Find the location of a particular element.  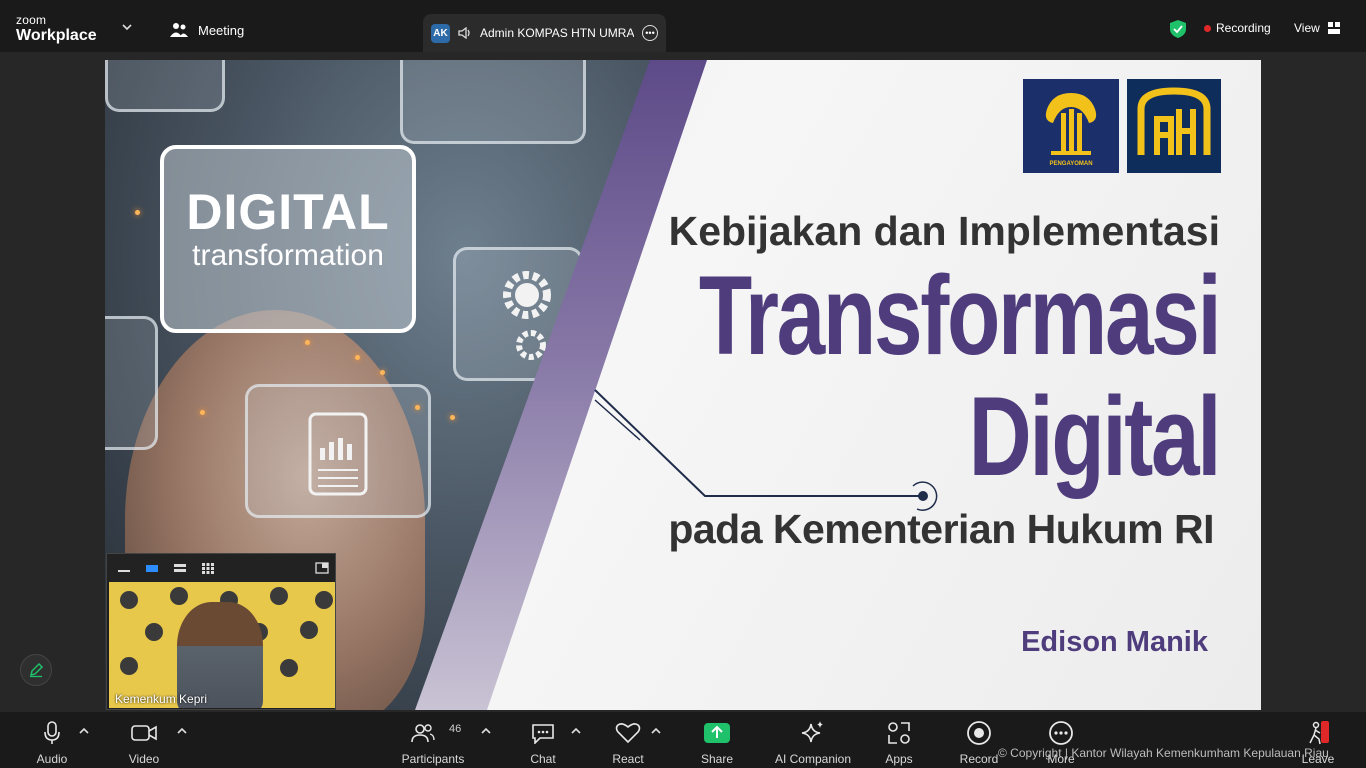

audio-button: Audio is located at coordinates (52, 743).